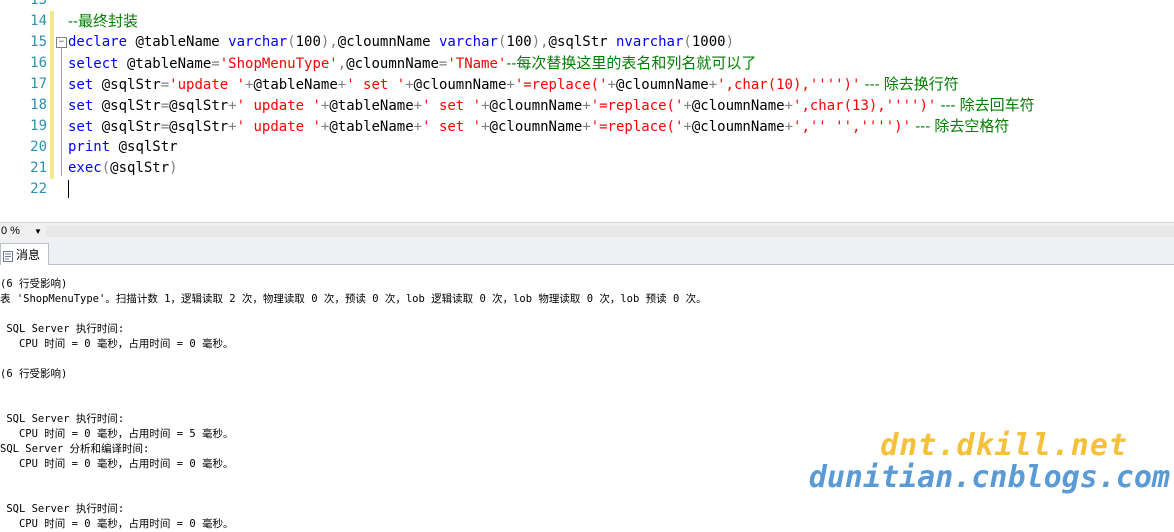 The width and height of the screenshot is (1174, 532). I want to click on message-line: CPU 时间 = 0 毫秒，占用时间 = 5 毫秒。, so click(117, 434).